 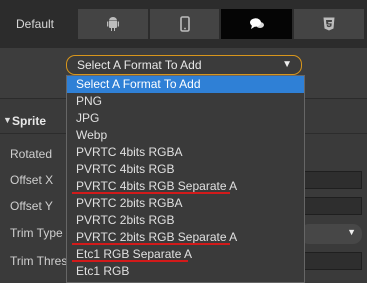 I want to click on chat-bubbles-icon, so click(x=257, y=24).